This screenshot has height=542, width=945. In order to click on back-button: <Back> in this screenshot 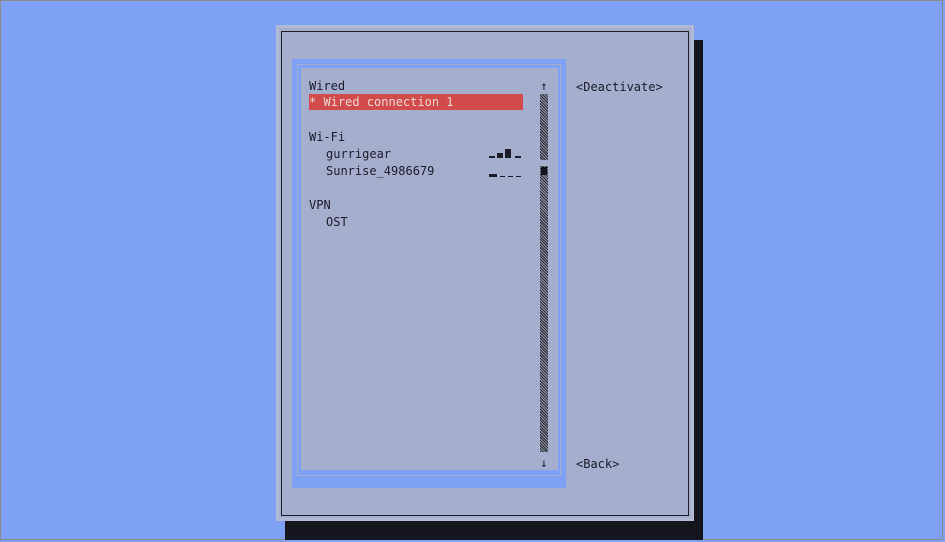, I will do `click(597, 464)`.